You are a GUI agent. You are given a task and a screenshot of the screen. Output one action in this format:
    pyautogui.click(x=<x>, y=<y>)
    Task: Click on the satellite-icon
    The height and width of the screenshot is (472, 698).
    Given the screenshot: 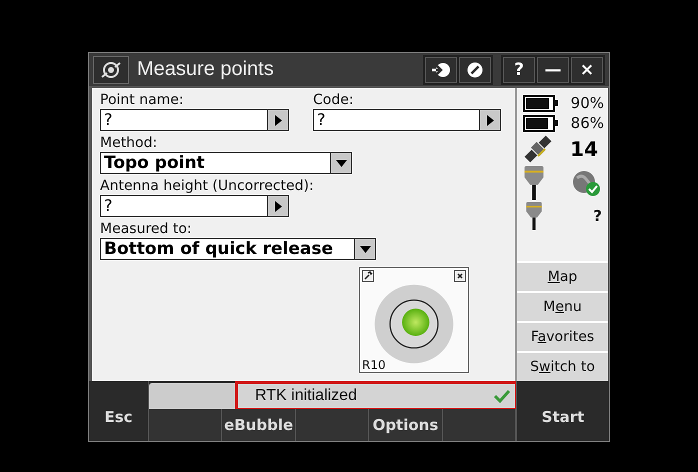 What is the action you would take?
    pyautogui.click(x=538, y=149)
    